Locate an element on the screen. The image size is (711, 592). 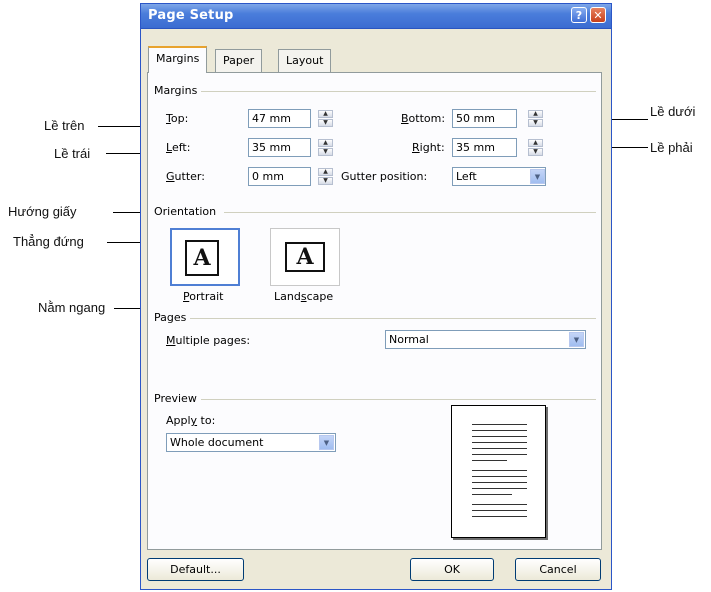
portrait-option: A is located at coordinates (205, 257).